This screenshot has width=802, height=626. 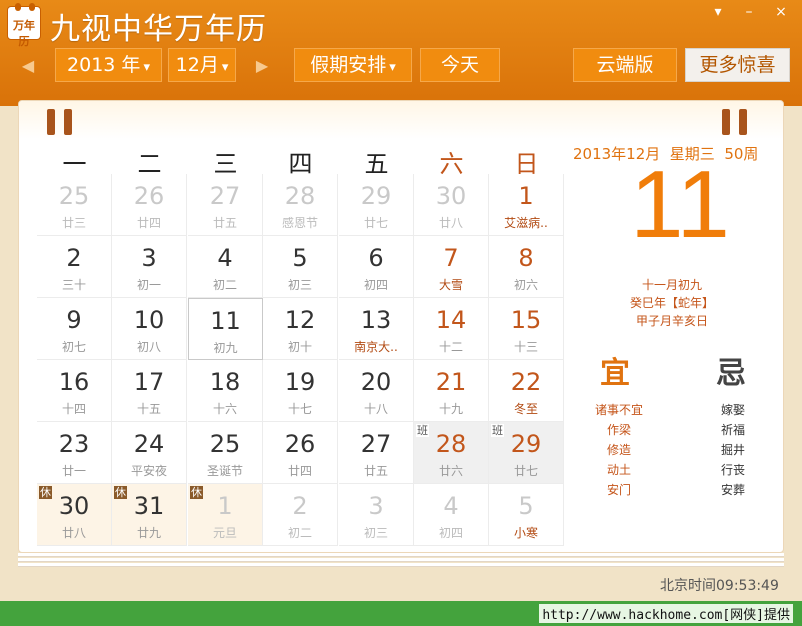 What do you see at coordinates (375, 285) in the screenshot?
I see `lunar-day-label: 初四` at bounding box center [375, 285].